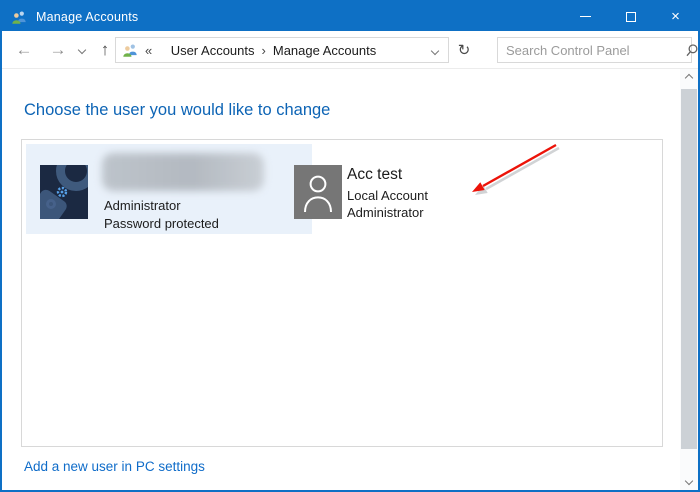  I want to click on maximize-button, so click(630, 16).